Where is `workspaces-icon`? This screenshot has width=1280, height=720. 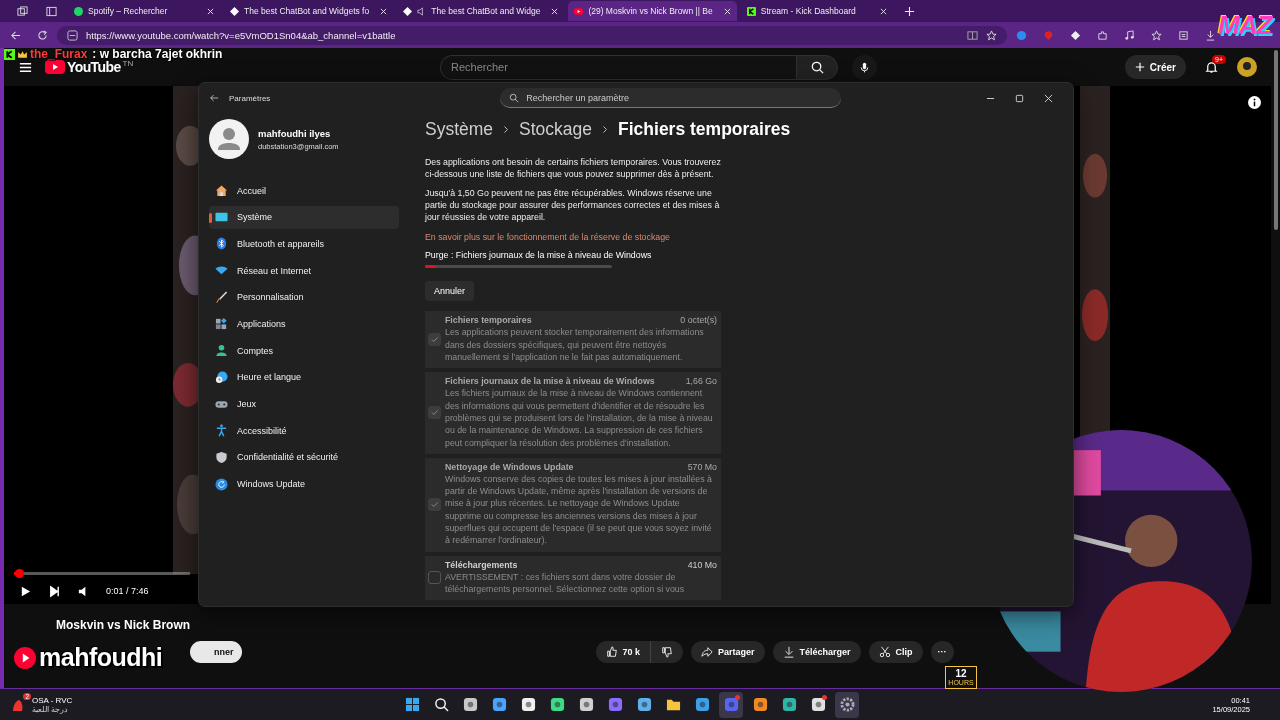 workspaces-icon is located at coordinates (22, 11).